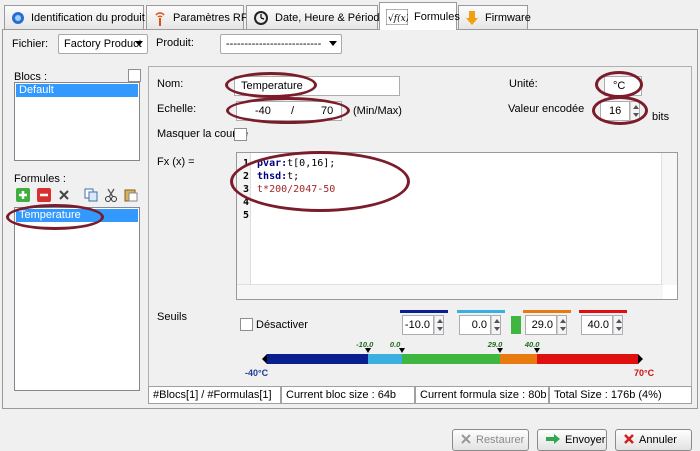  Describe the element at coordinates (264, 359) in the screenshot. I see `scale-end-arrow-left` at that location.